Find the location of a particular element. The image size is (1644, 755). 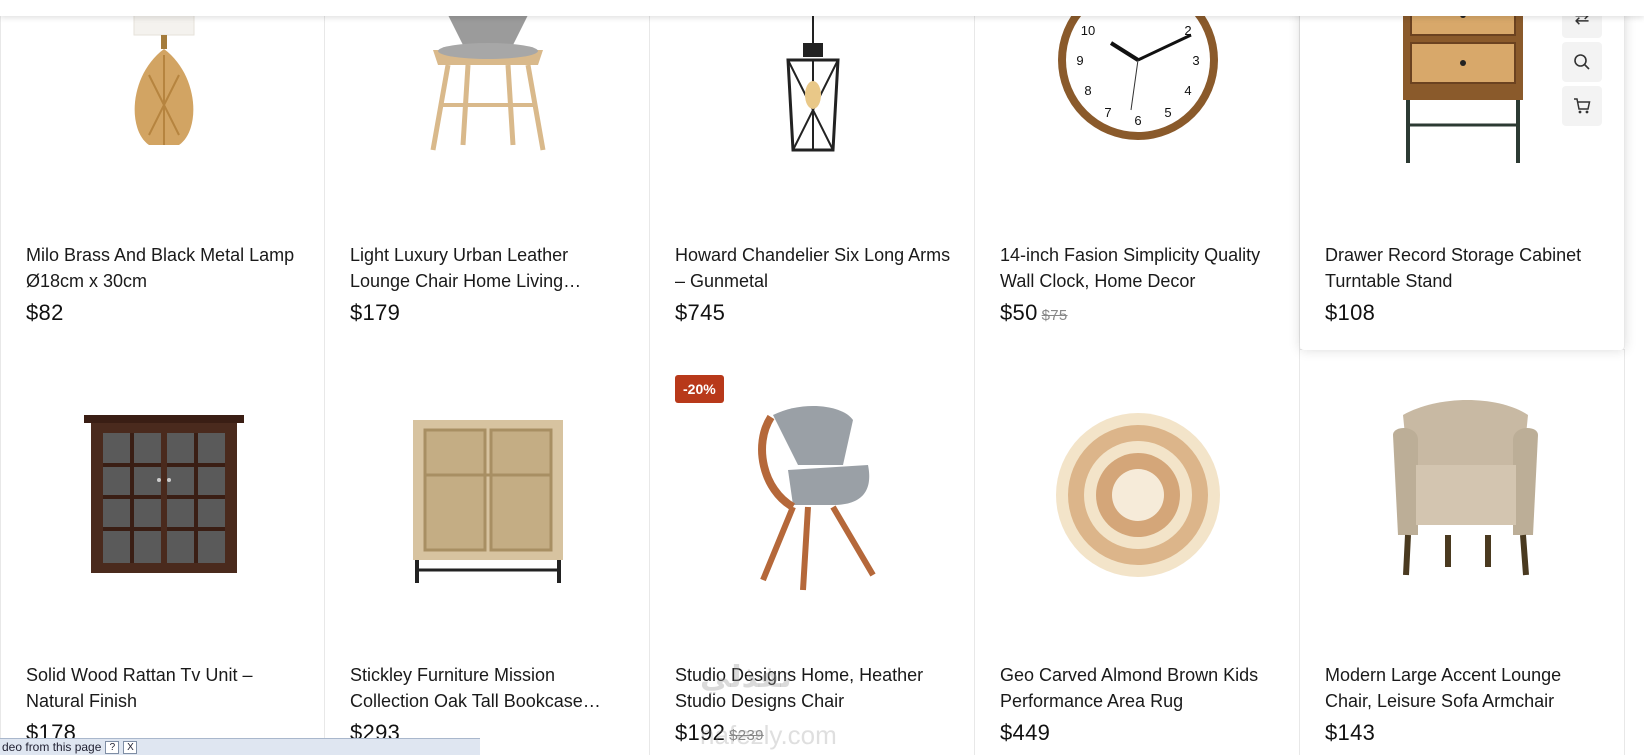

current-price: $449 is located at coordinates (1025, 732).